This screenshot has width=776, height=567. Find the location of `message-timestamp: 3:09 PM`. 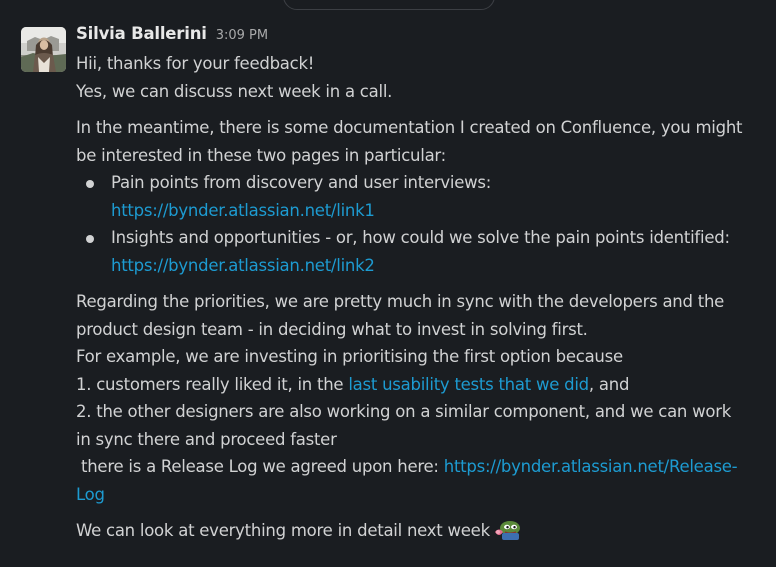

message-timestamp: 3:09 PM is located at coordinates (242, 35).